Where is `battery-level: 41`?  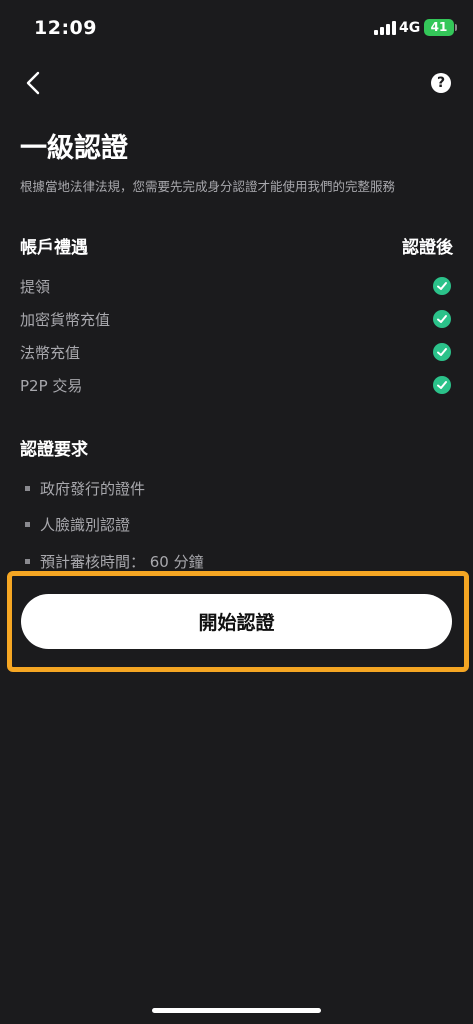
battery-level: 41 is located at coordinates (439, 27).